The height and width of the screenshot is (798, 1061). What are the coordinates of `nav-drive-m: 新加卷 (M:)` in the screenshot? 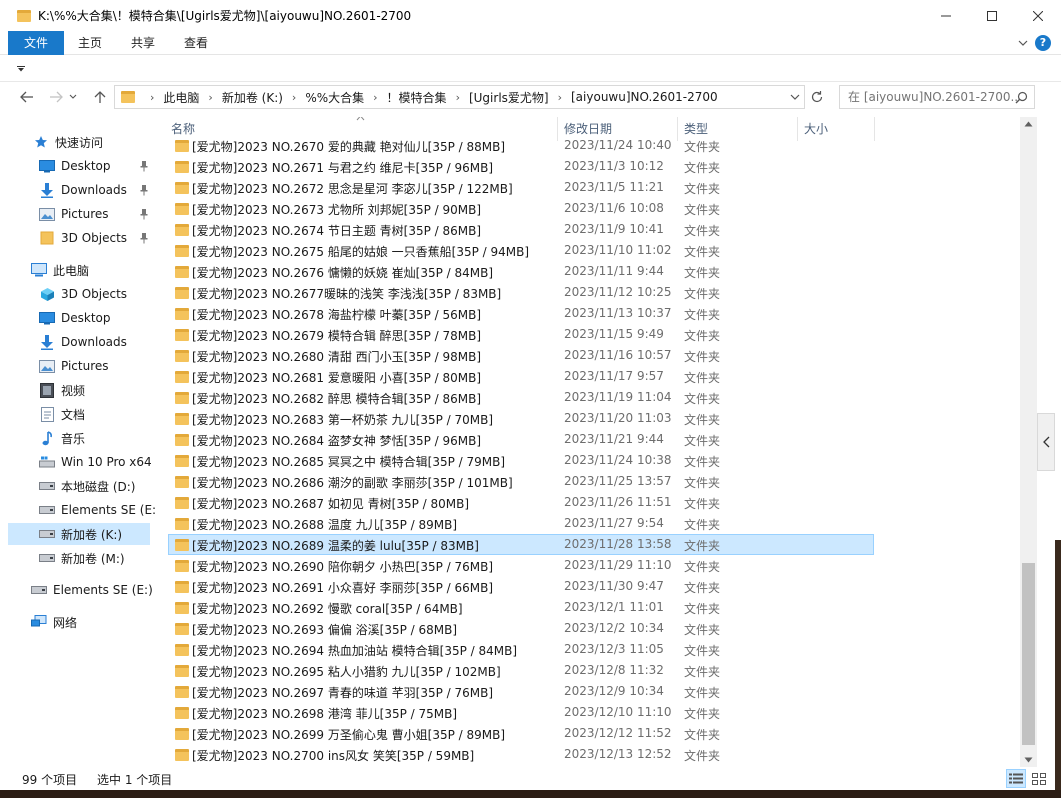 It's located at (82, 558).